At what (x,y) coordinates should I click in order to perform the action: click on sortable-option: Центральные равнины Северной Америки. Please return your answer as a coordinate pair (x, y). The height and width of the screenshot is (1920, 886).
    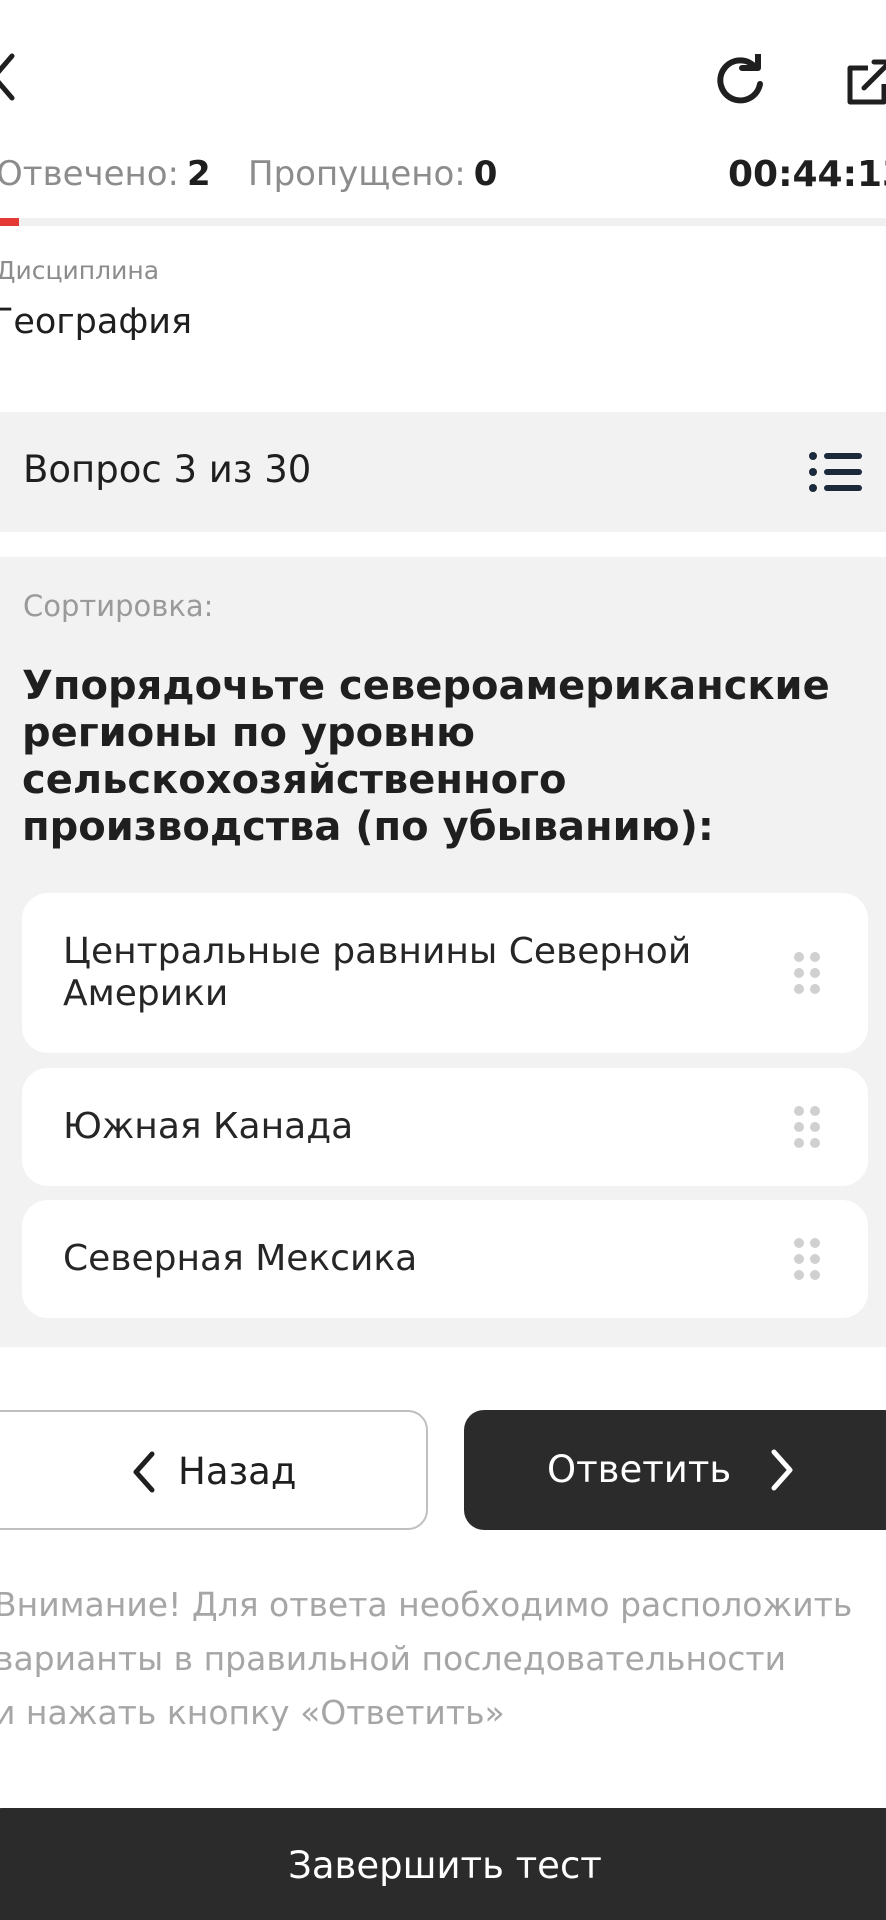
    Looking at the image, I should click on (445, 973).